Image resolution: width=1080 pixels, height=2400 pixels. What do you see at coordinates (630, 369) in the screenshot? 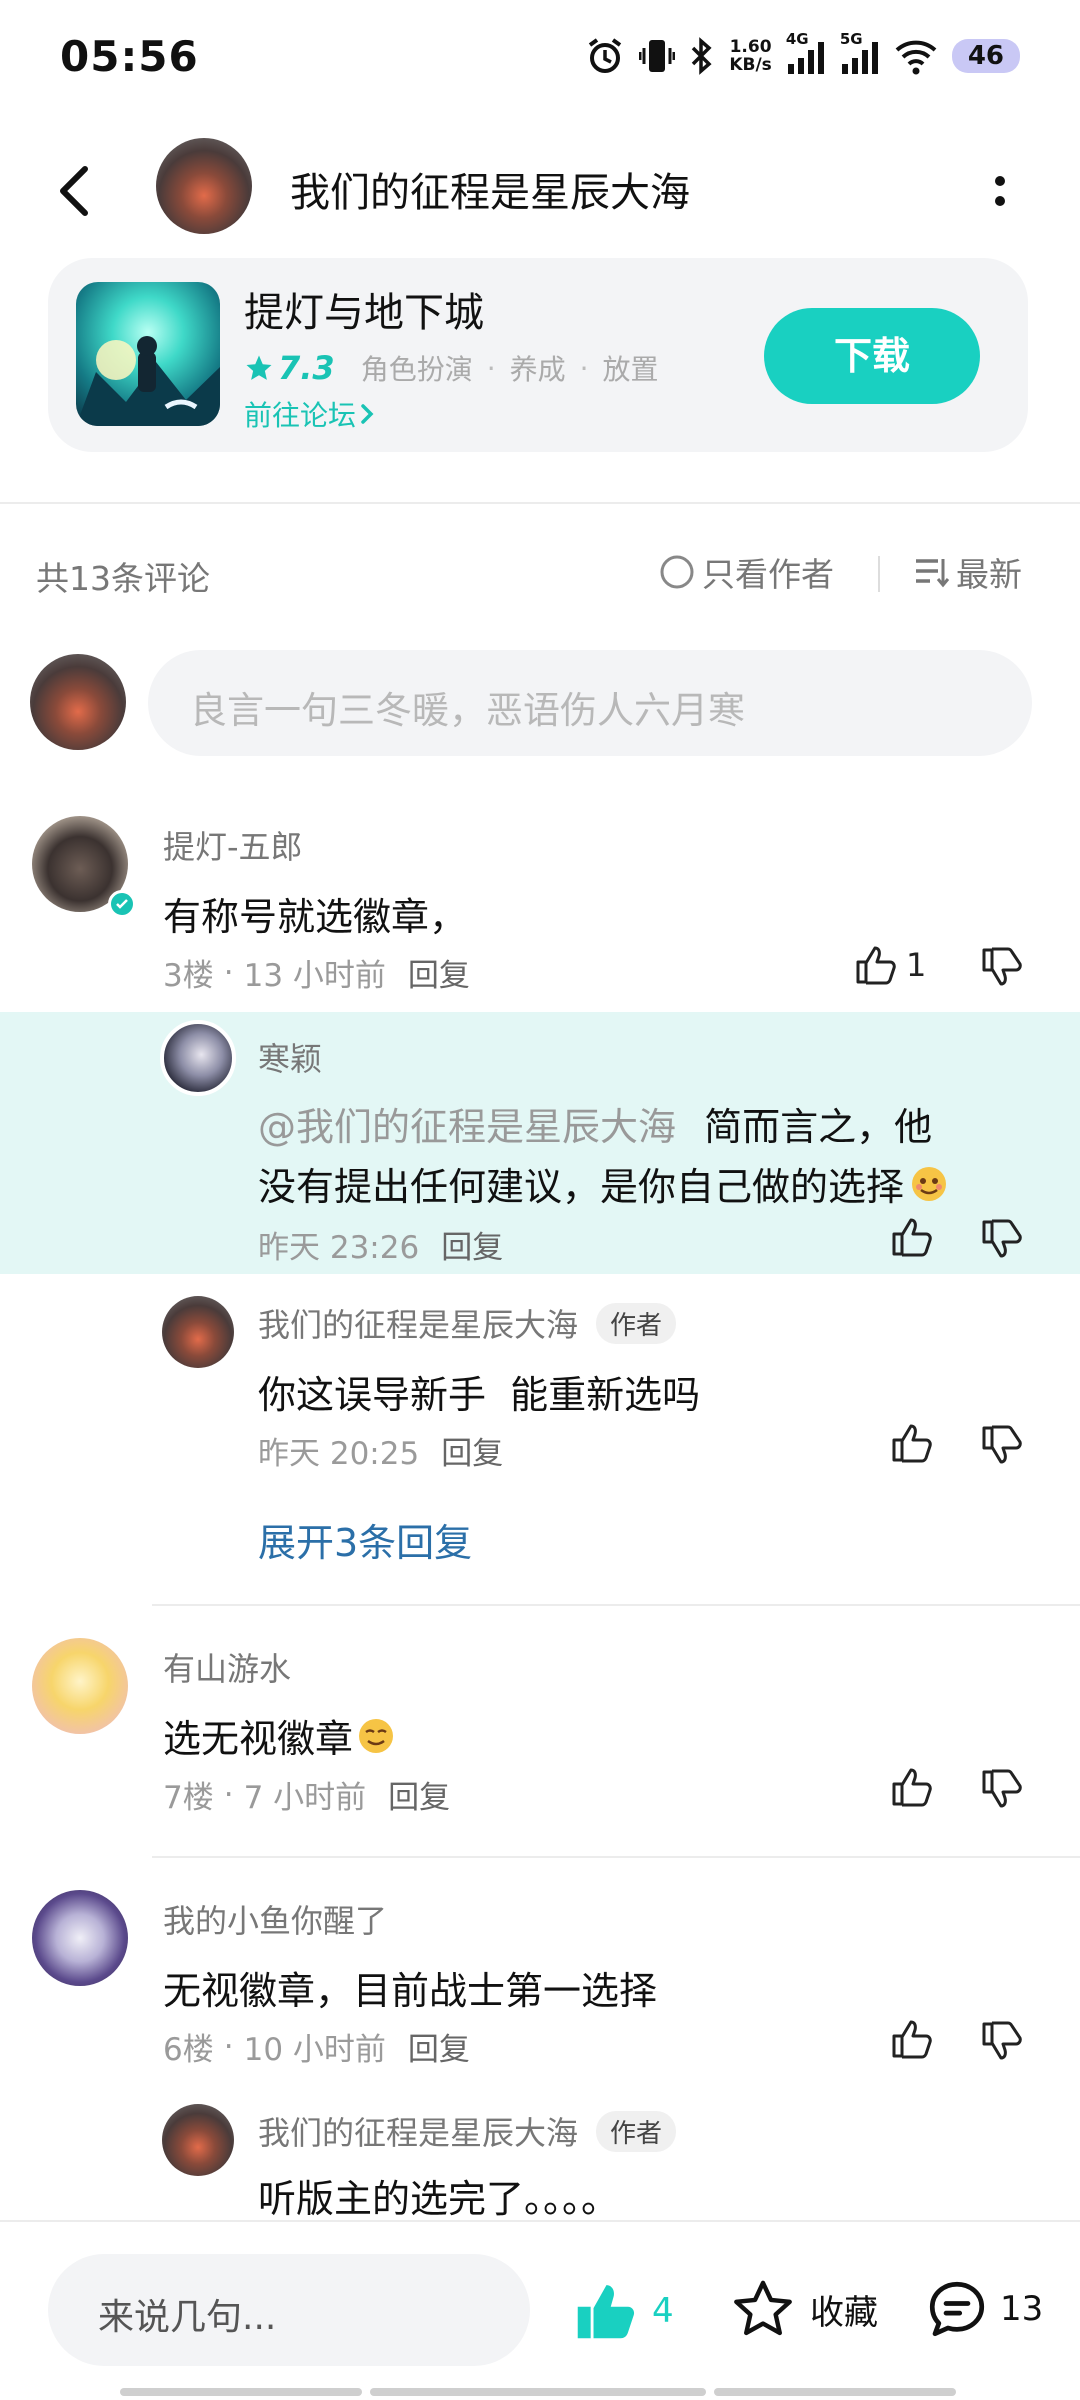
I see `game-tag: 放置` at bounding box center [630, 369].